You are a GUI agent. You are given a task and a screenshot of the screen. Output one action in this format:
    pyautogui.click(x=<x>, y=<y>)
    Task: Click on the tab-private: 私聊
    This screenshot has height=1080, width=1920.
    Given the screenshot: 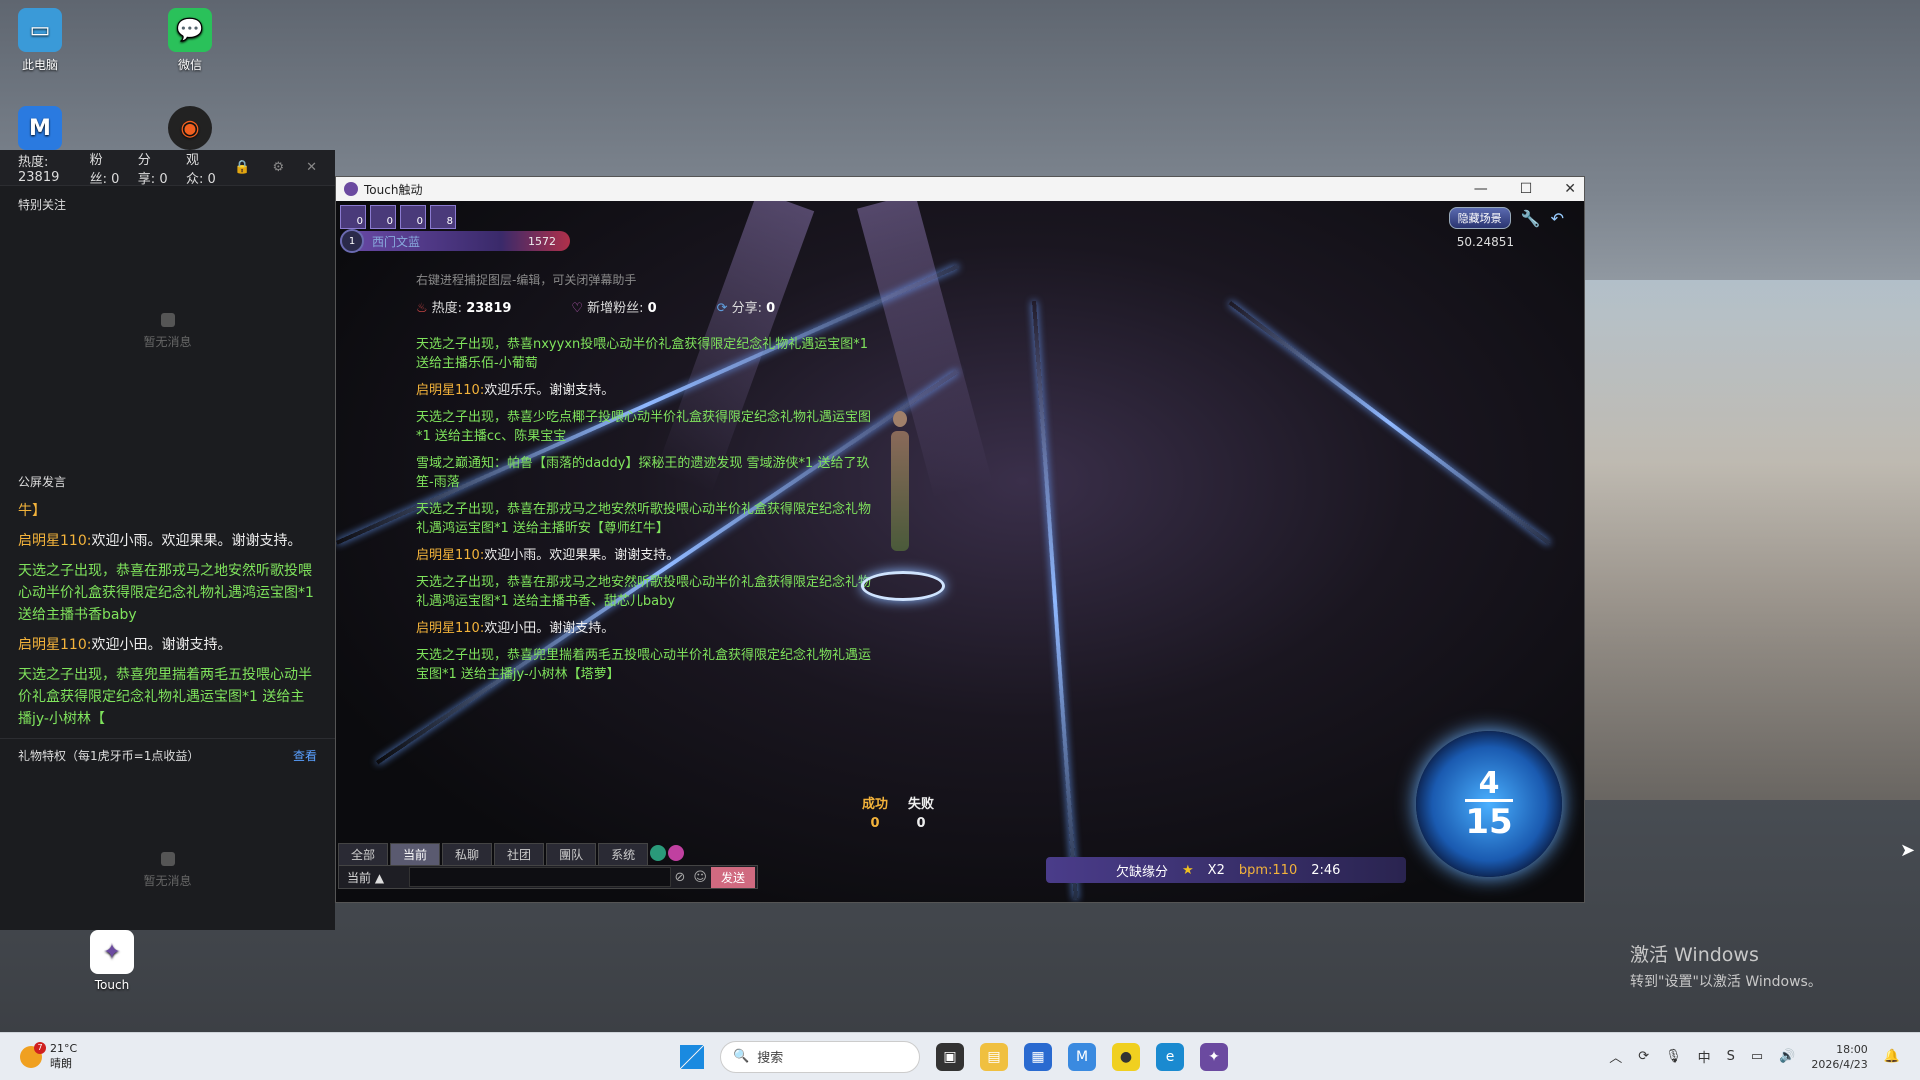 What is the action you would take?
    pyautogui.click(x=467, y=854)
    